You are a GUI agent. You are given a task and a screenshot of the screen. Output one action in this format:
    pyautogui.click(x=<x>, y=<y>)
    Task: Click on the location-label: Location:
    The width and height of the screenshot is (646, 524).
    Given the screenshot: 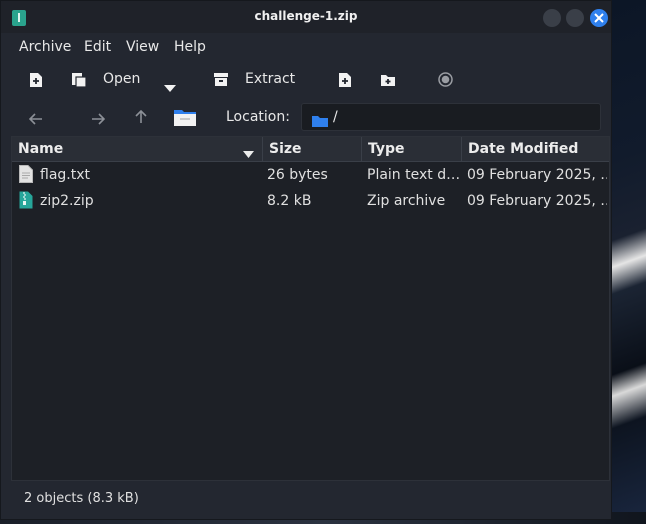 What is the action you would take?
    pyautogui.click(x=258, y=117)
    